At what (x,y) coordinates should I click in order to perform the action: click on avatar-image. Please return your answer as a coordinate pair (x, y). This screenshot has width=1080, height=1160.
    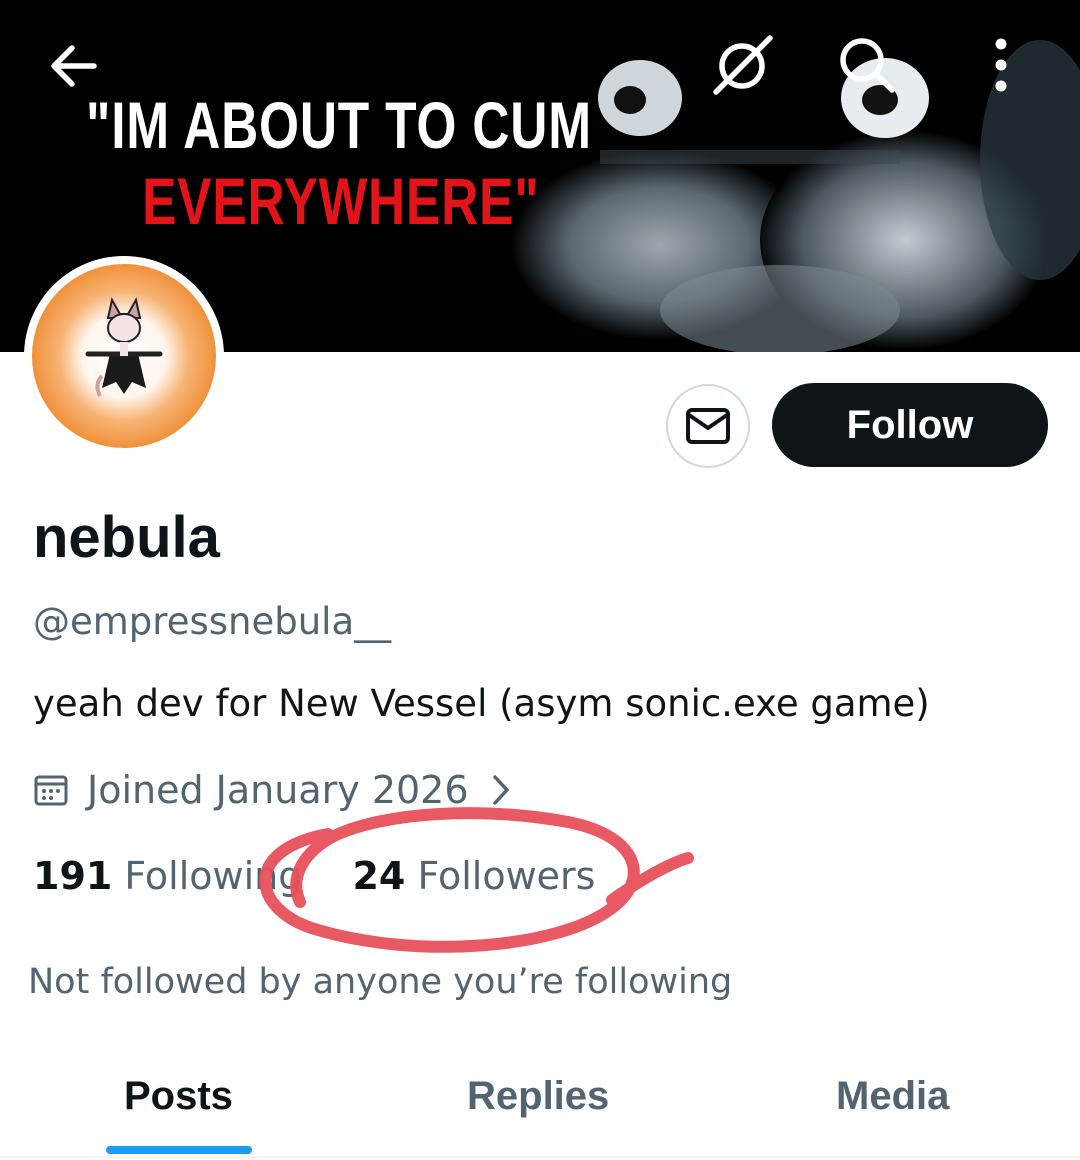
    Looking at the image, I should click on (124, 356).